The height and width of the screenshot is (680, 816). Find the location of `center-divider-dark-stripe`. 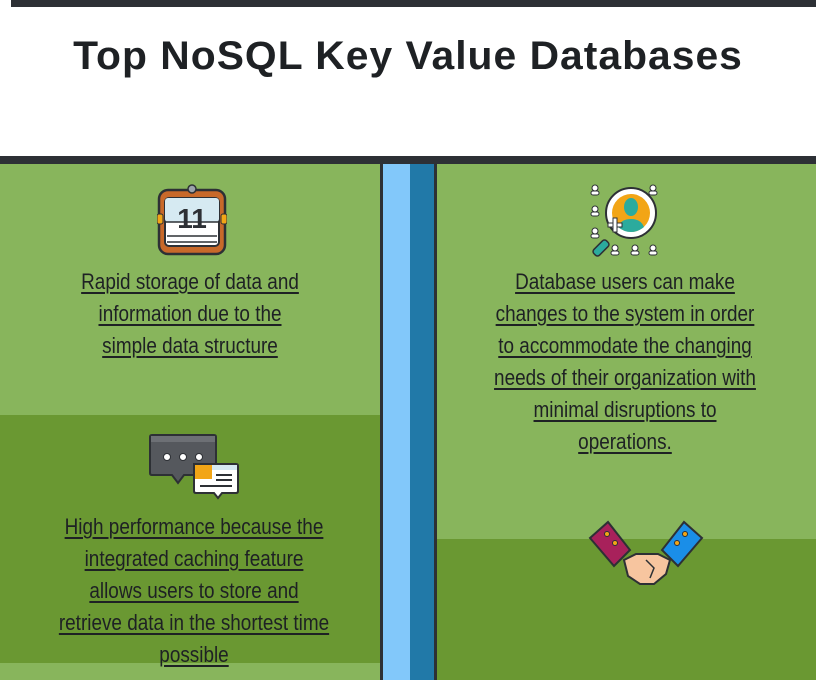

center-divider-dark-stripe is located at coordinates (422, 422).